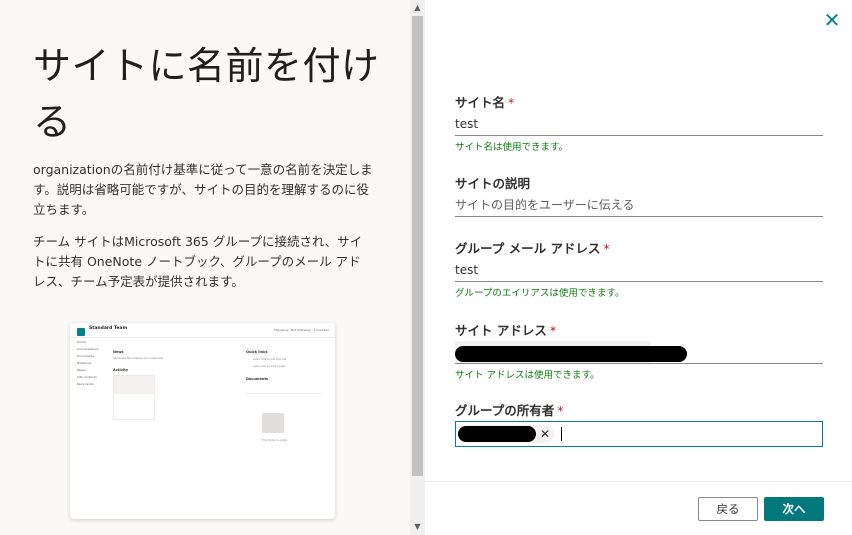  I want to click on preview-nav-item: Site contents, so click(87, 377).